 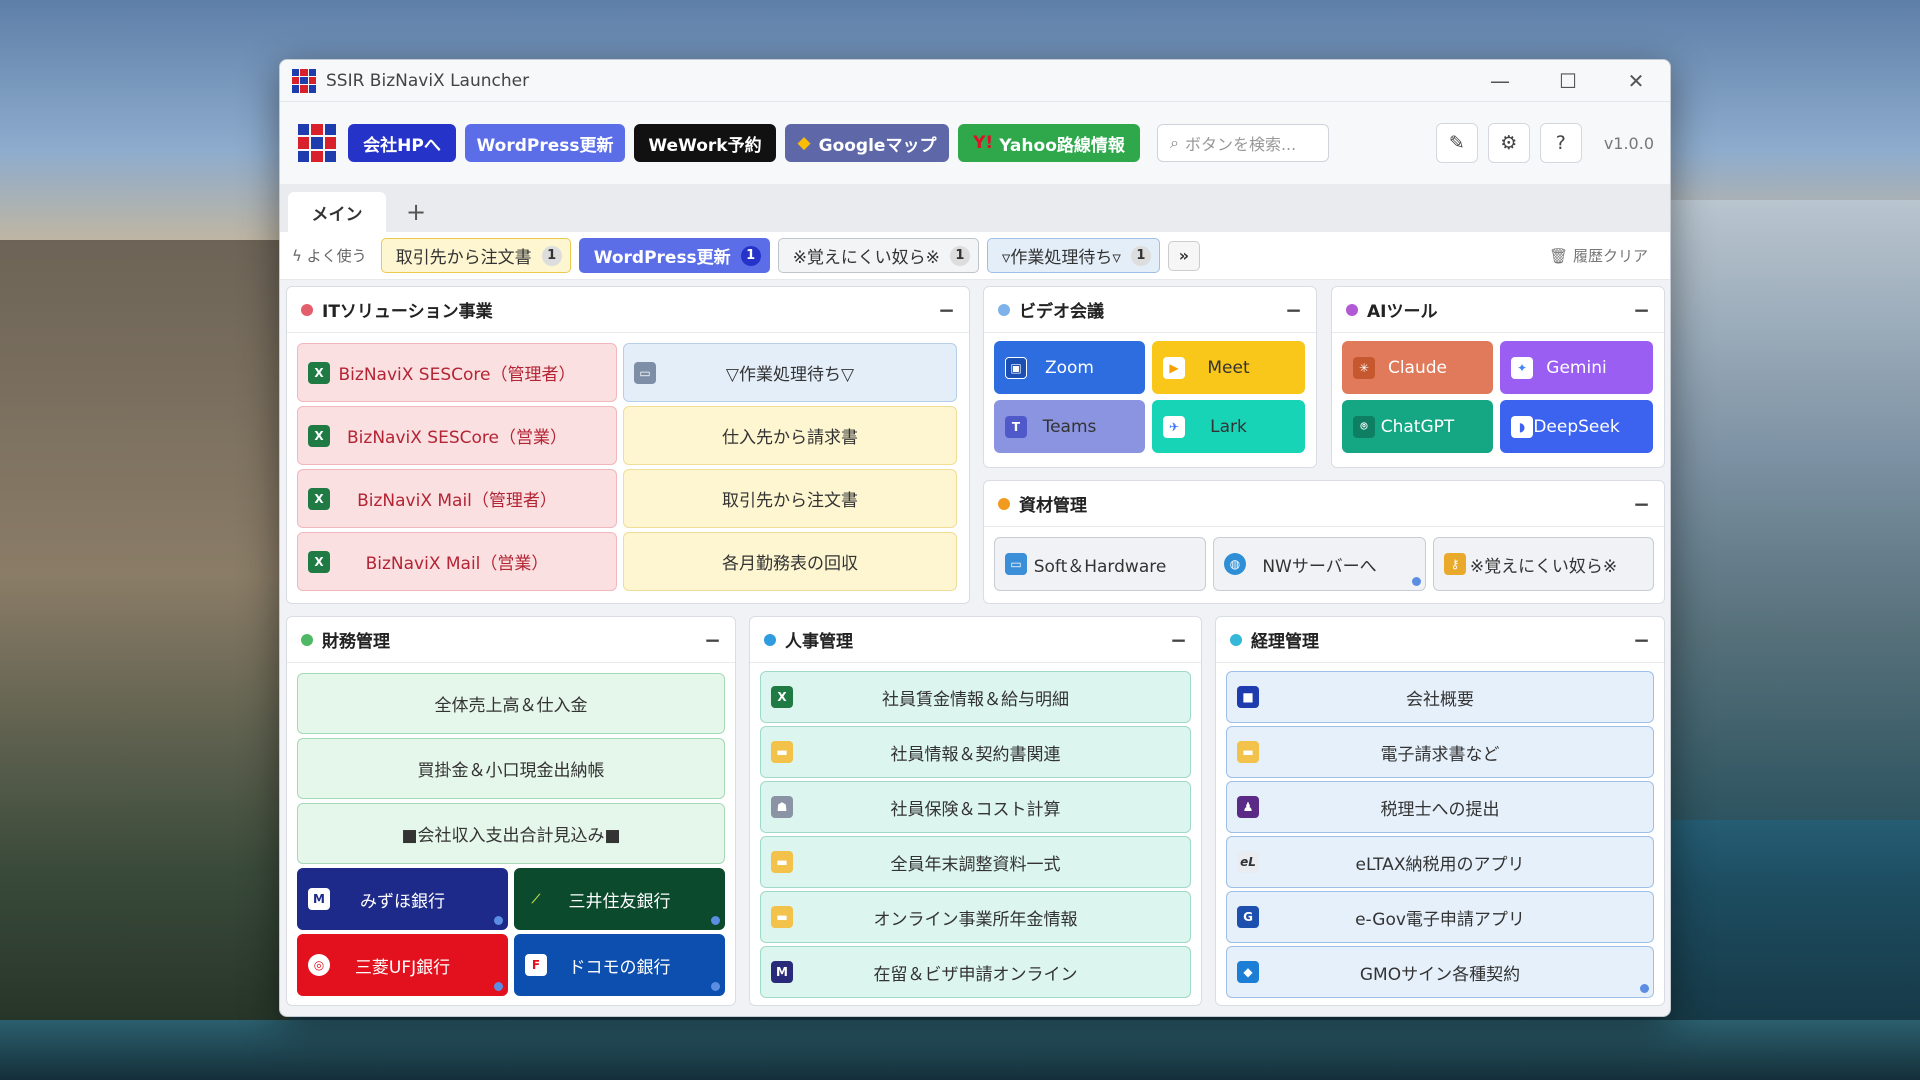 What do you see at coordinates (790, 435) in the screenshot?
I see `tile-supplier-invoice: 仕入先から請求書` at bounding box center [790, 435].